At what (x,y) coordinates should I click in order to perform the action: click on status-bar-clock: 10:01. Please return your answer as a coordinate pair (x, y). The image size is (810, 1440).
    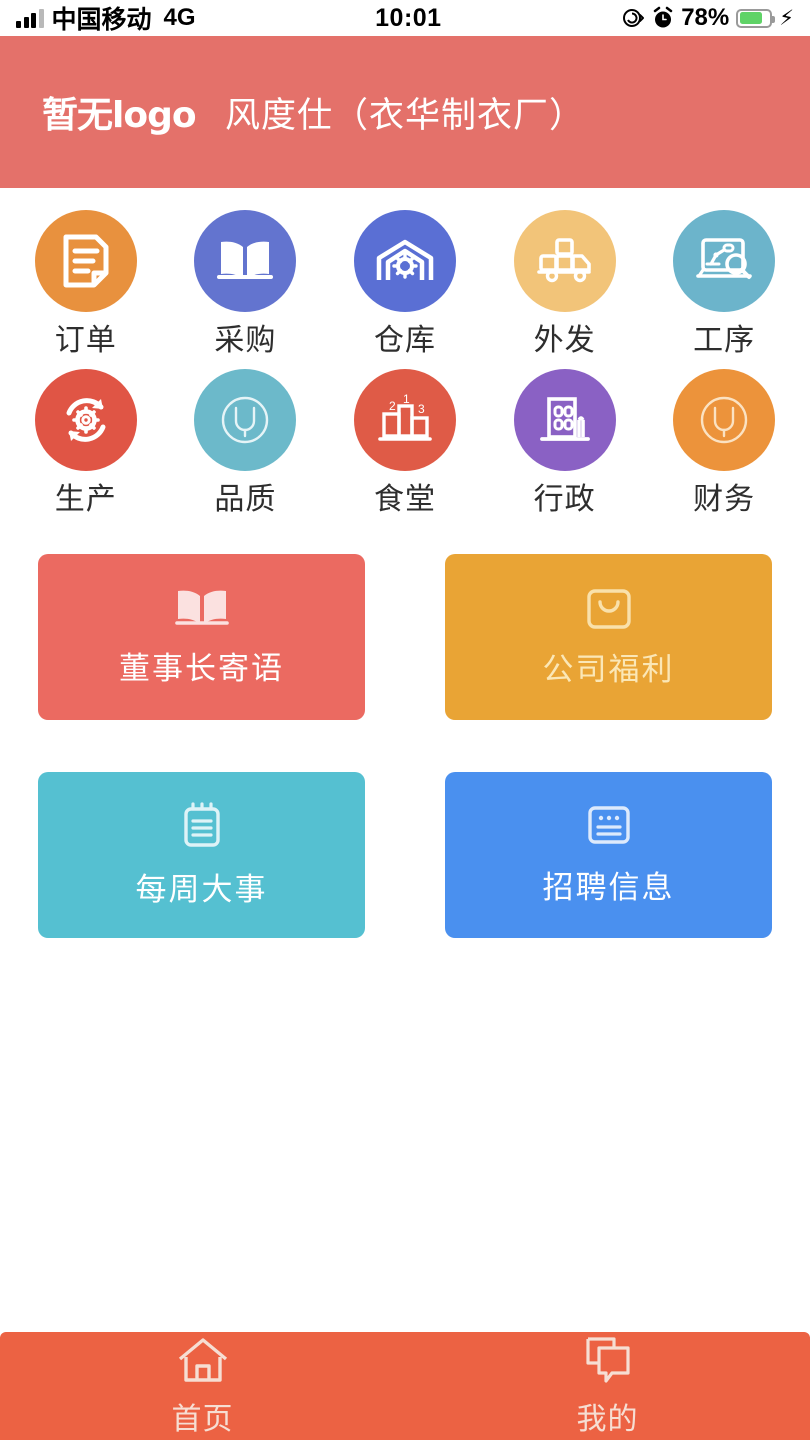
    Looking at the image, I should click on (408, 17).